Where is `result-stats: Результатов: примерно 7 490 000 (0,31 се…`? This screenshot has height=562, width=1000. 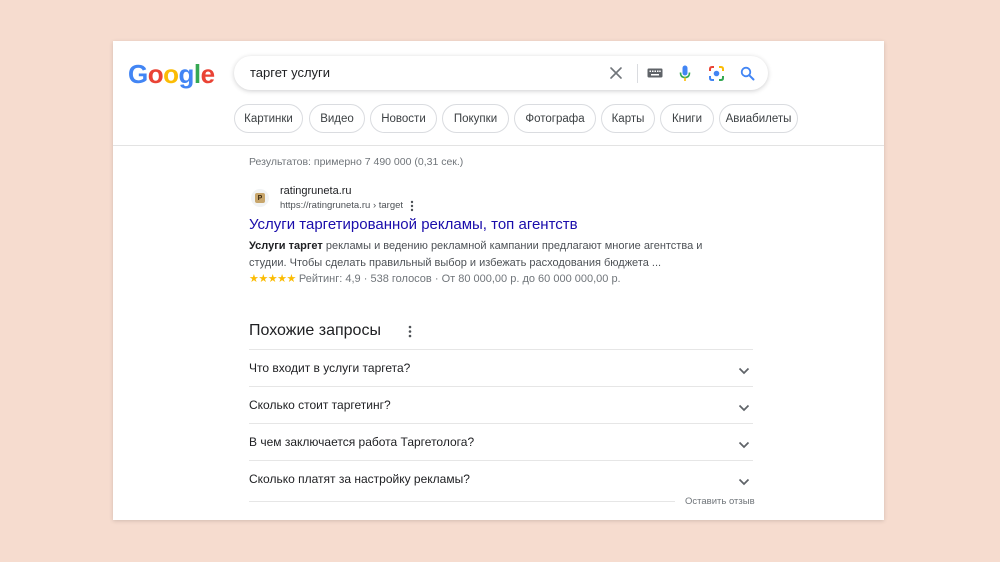
result-stats: Результатов: примерно 7 490 000 (0,31 се… is located at coordinates (356, 162).